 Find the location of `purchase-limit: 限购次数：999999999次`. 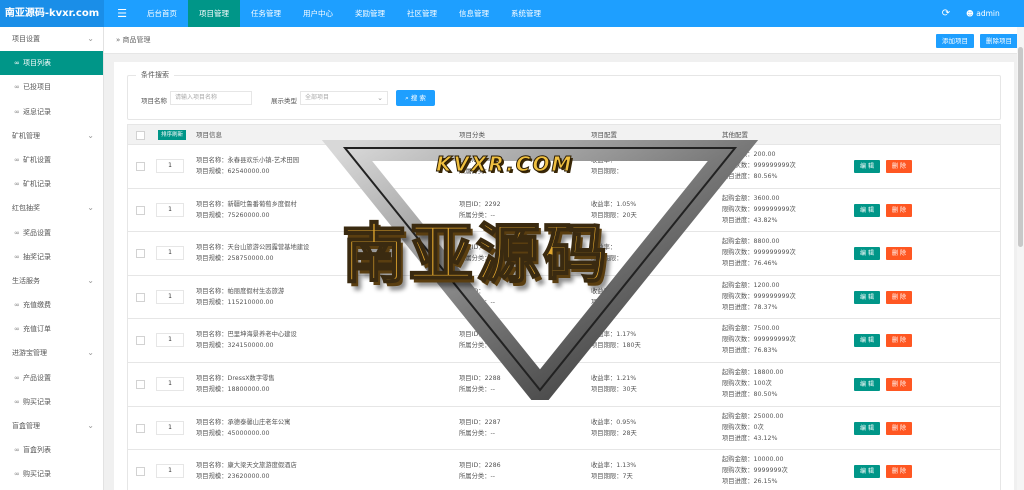

purchase-limit: 限购次数：999999999次 is located at coordinates (759, 340).